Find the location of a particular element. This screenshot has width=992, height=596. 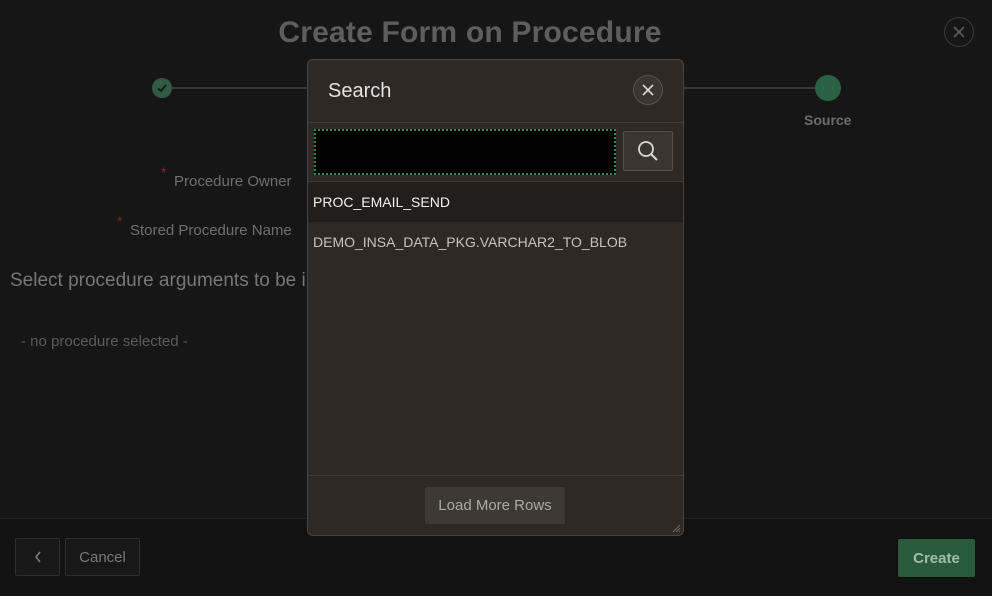

page-title: Create Form on Procedure is located at coordinates (470, 32).